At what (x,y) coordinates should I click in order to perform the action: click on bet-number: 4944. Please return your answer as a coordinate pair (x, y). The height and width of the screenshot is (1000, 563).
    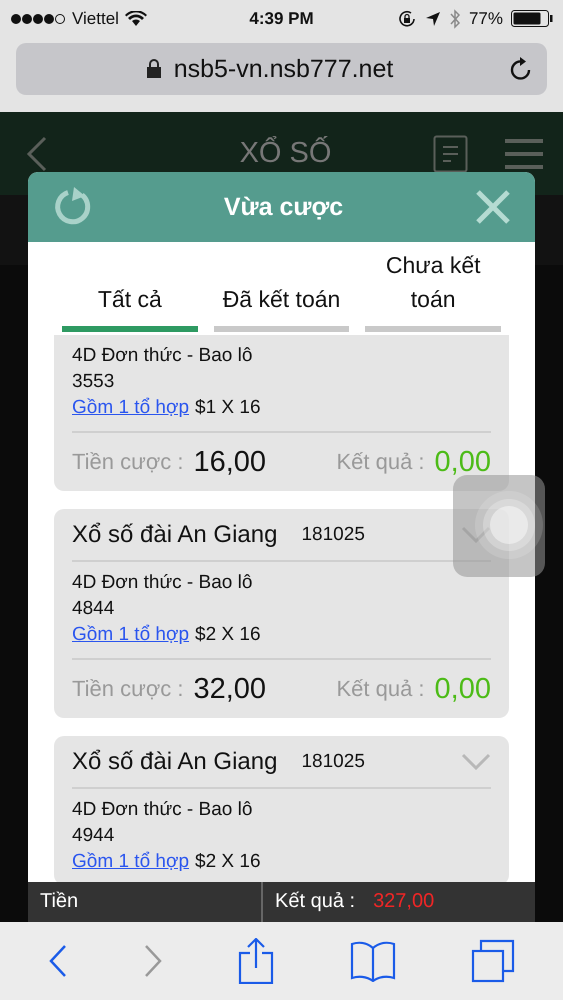
    Looking at the image, I should click on (93, 836).